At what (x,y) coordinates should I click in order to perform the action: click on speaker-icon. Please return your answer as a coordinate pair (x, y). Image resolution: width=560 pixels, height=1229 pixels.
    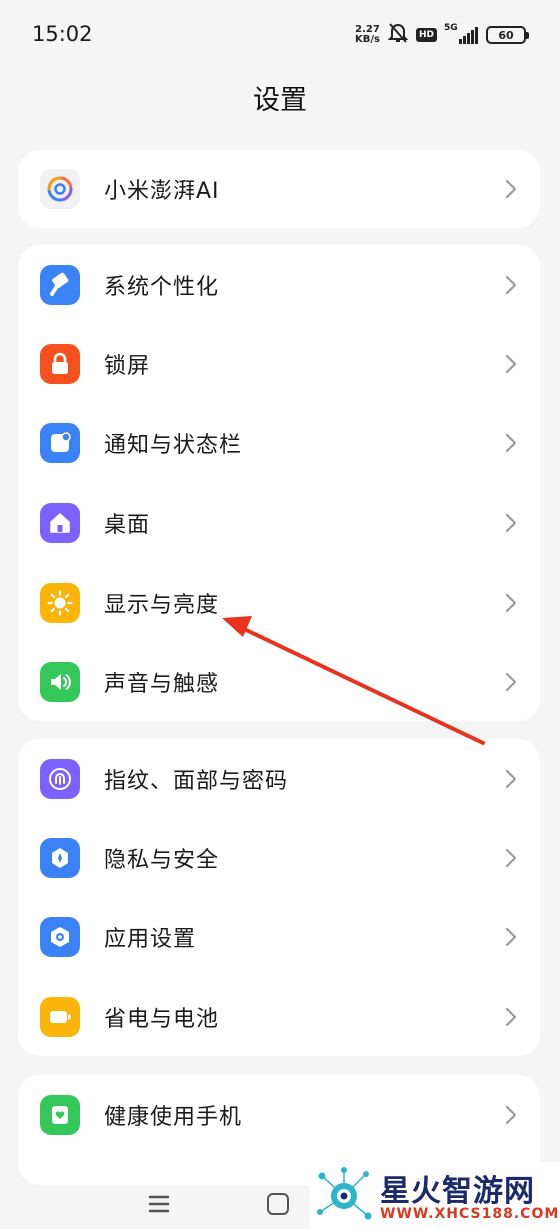
    Looking at the image, I should click on (60, 682).